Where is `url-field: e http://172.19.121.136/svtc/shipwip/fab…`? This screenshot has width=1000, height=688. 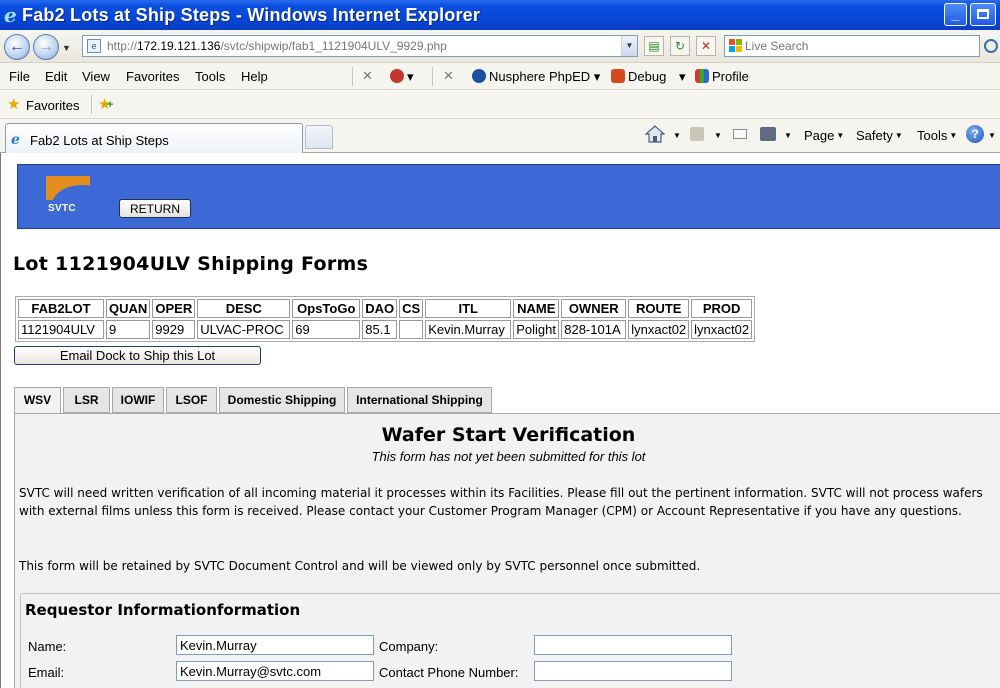 url-field: e http://172.19.121.136/svtc/shipwip/fab… is located at coordinates (360, 46).